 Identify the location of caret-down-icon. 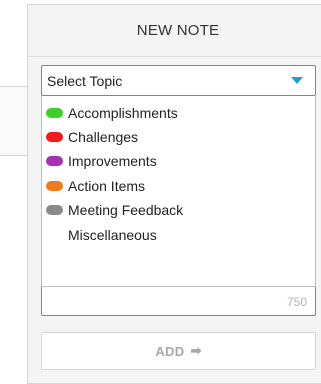
(297, 80).